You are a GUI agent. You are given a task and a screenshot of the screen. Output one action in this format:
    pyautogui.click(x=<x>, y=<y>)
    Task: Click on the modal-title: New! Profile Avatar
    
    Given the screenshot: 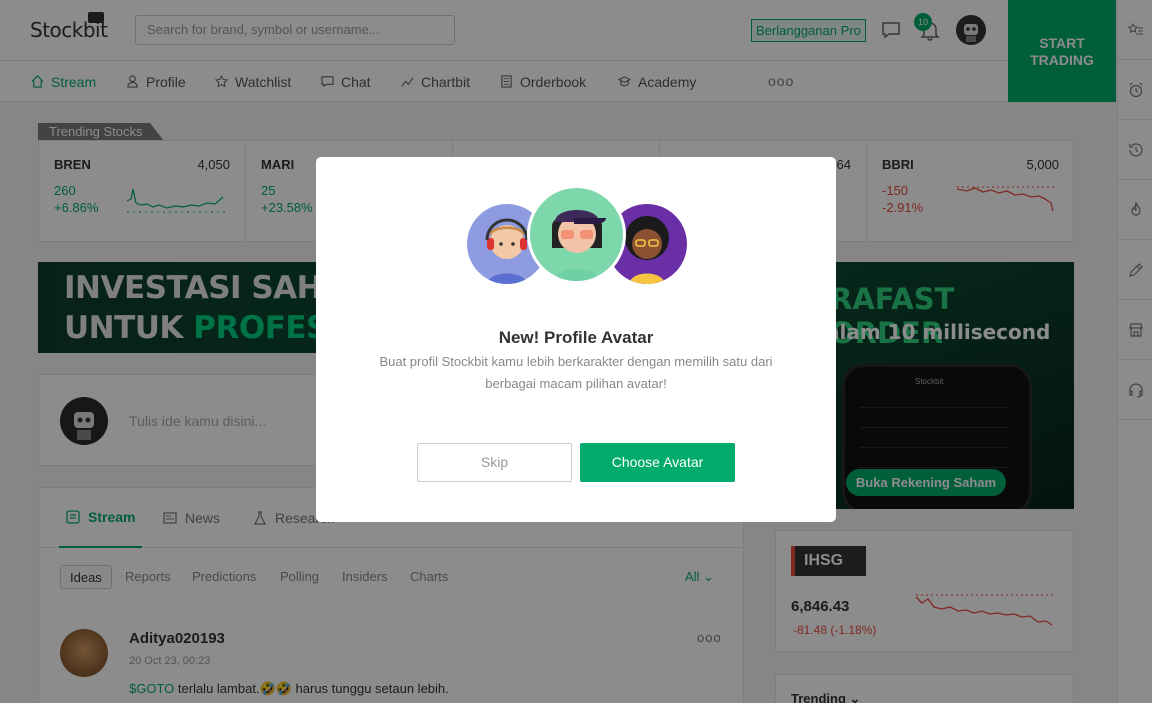 What is the action you would take?
    pyautogui.click(x=576, y=337)
    